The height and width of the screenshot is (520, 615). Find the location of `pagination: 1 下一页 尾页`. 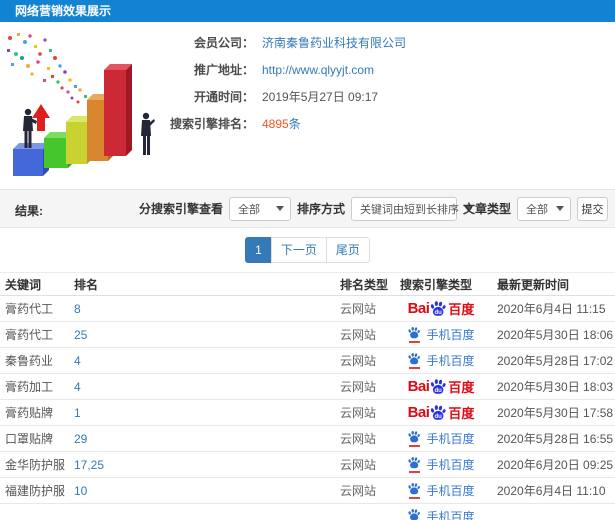

pagination: 1 下一页 尾页 is located at coordinates (307, 250).